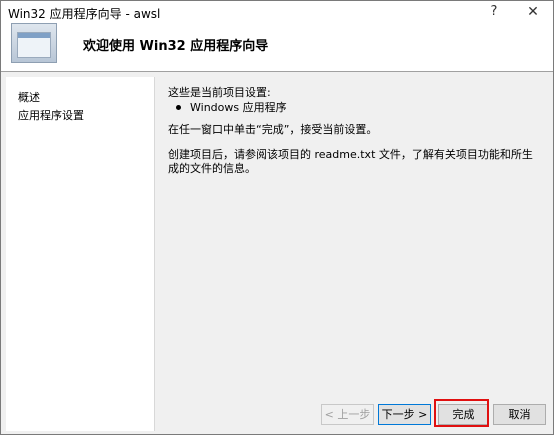 The height and width of the screenshot is (435, 554). I want to click on finish-button: 完成, so click(463, 414).